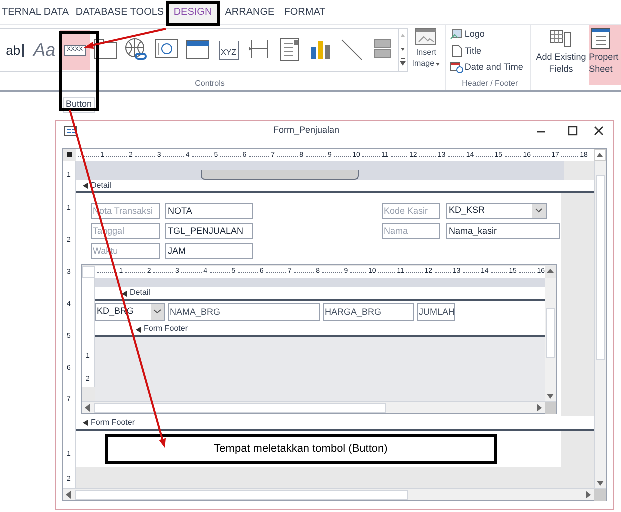 The height and width of the screenshot is (512, 621). What do you see at coordinates (490, 68) in the screenshot?
I see `header-footer-button: Date and Time` at bounding box center [490, 68].